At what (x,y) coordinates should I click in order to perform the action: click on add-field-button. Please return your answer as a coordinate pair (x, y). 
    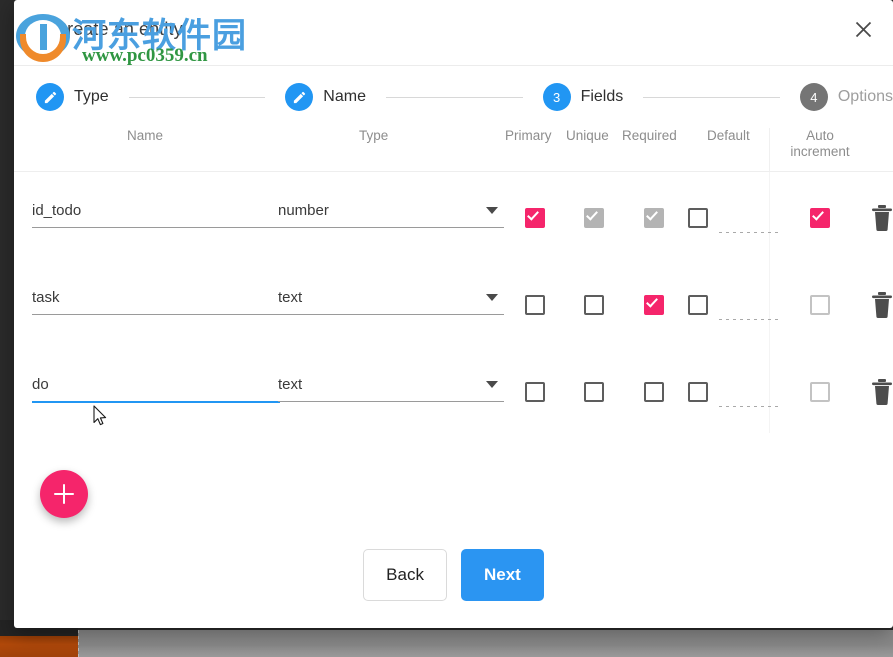
    Looking at the image, I should click on (64, 494).